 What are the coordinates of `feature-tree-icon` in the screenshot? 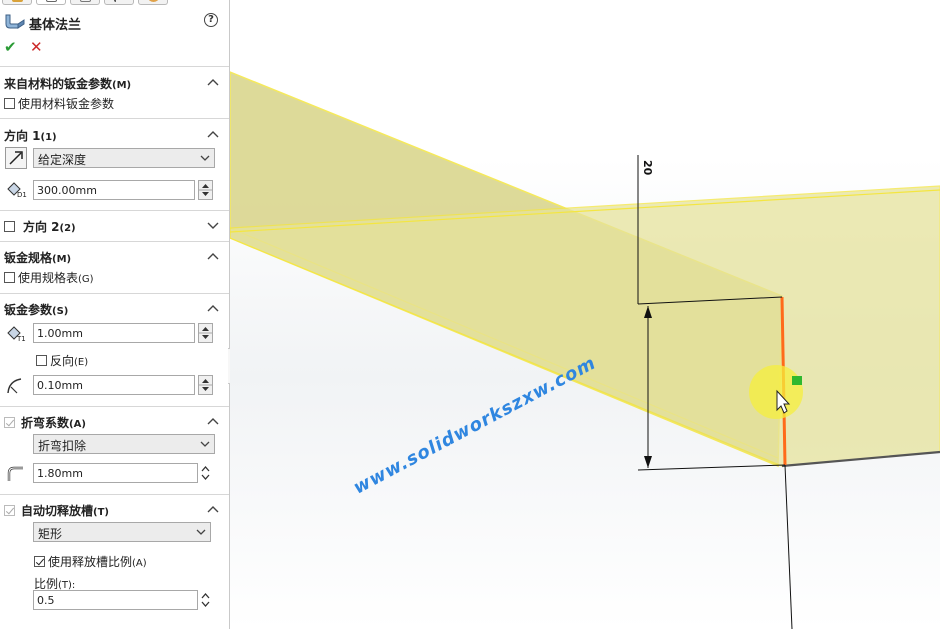 It's located at (17, 1).